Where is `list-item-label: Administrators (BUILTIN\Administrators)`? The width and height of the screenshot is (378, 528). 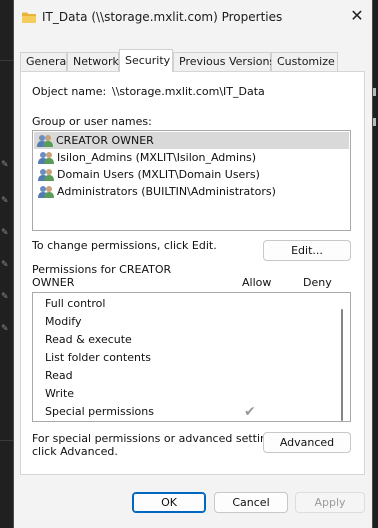 list-item-label: Administrators (BUILTIN\Administrators) is located at coordinates (166, 191).